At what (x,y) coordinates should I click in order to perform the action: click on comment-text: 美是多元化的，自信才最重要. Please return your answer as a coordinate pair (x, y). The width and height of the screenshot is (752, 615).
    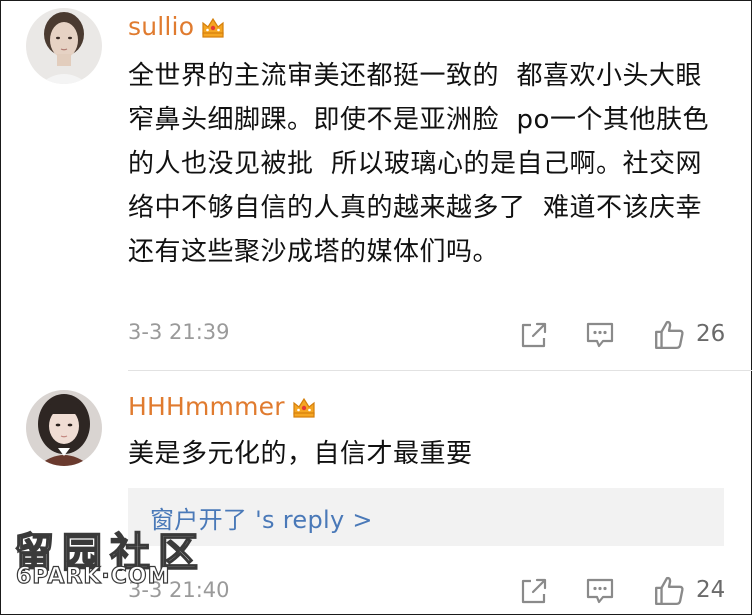
    Looking at the image, I should click on (300, 454).